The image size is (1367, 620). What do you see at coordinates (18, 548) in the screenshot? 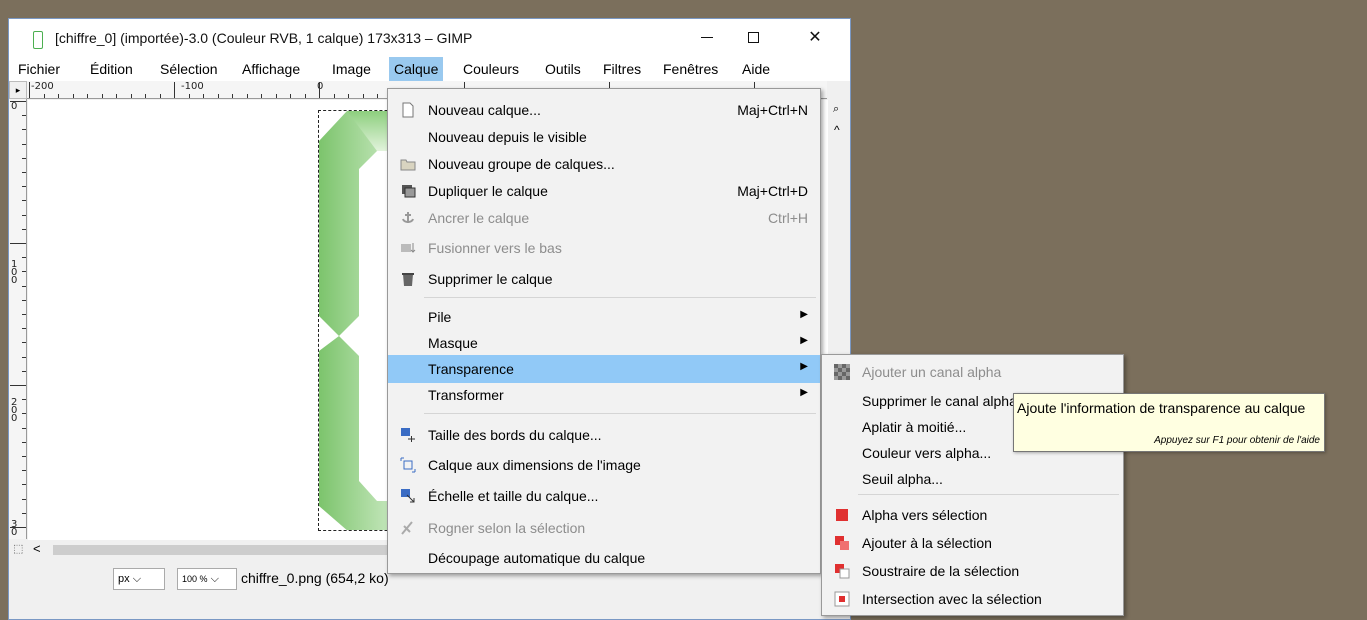
I see `quick-mask-icon: ⬚` at bounding box center [18, 548].